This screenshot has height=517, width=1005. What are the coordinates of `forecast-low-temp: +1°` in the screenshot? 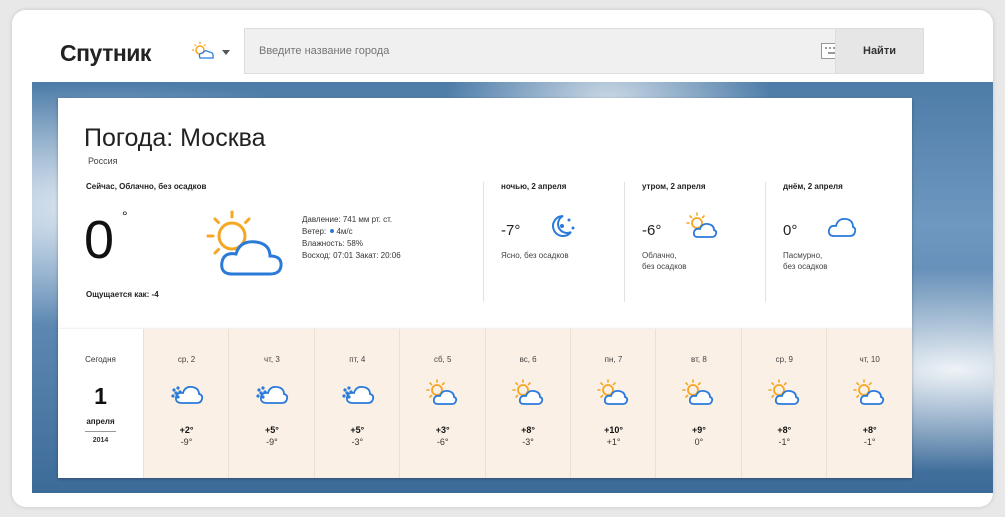 It's located at (613, 442).